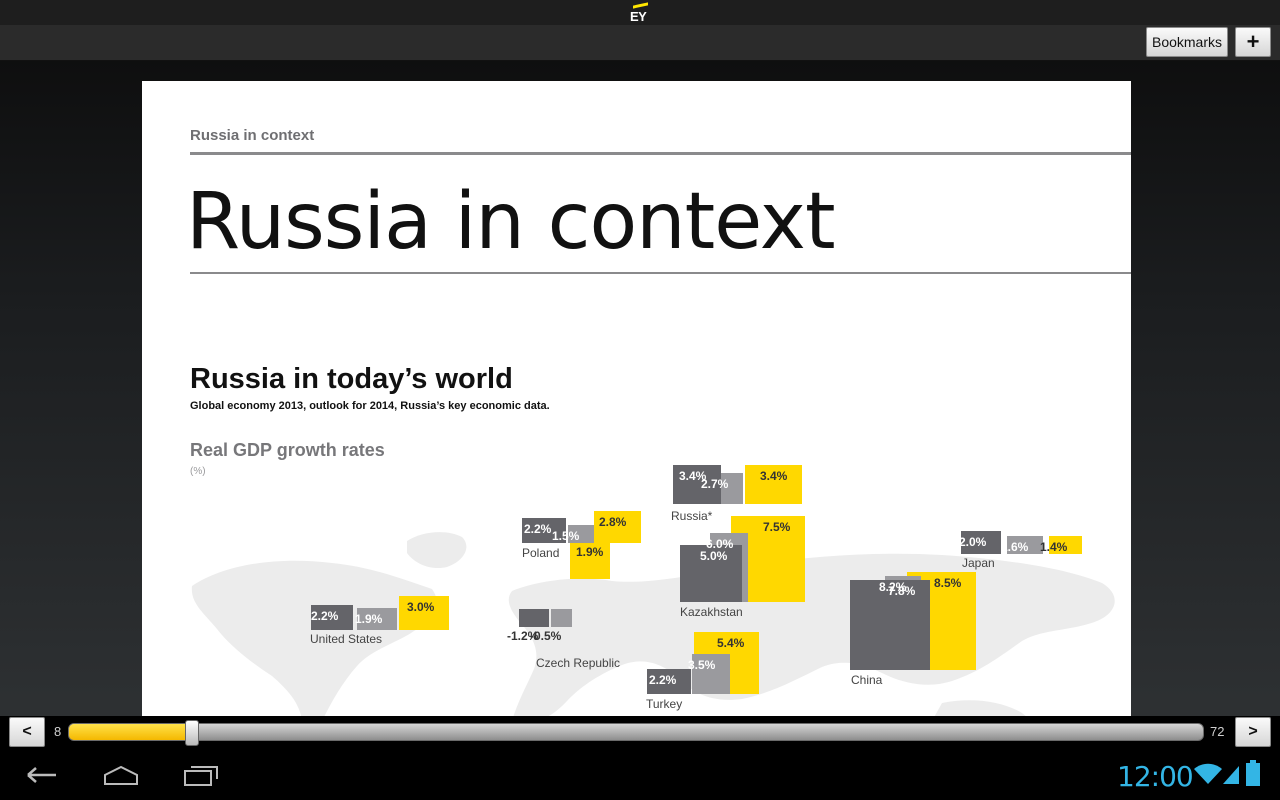  I want to click on gdp-value-label: 3.0%, so click(421, 606).